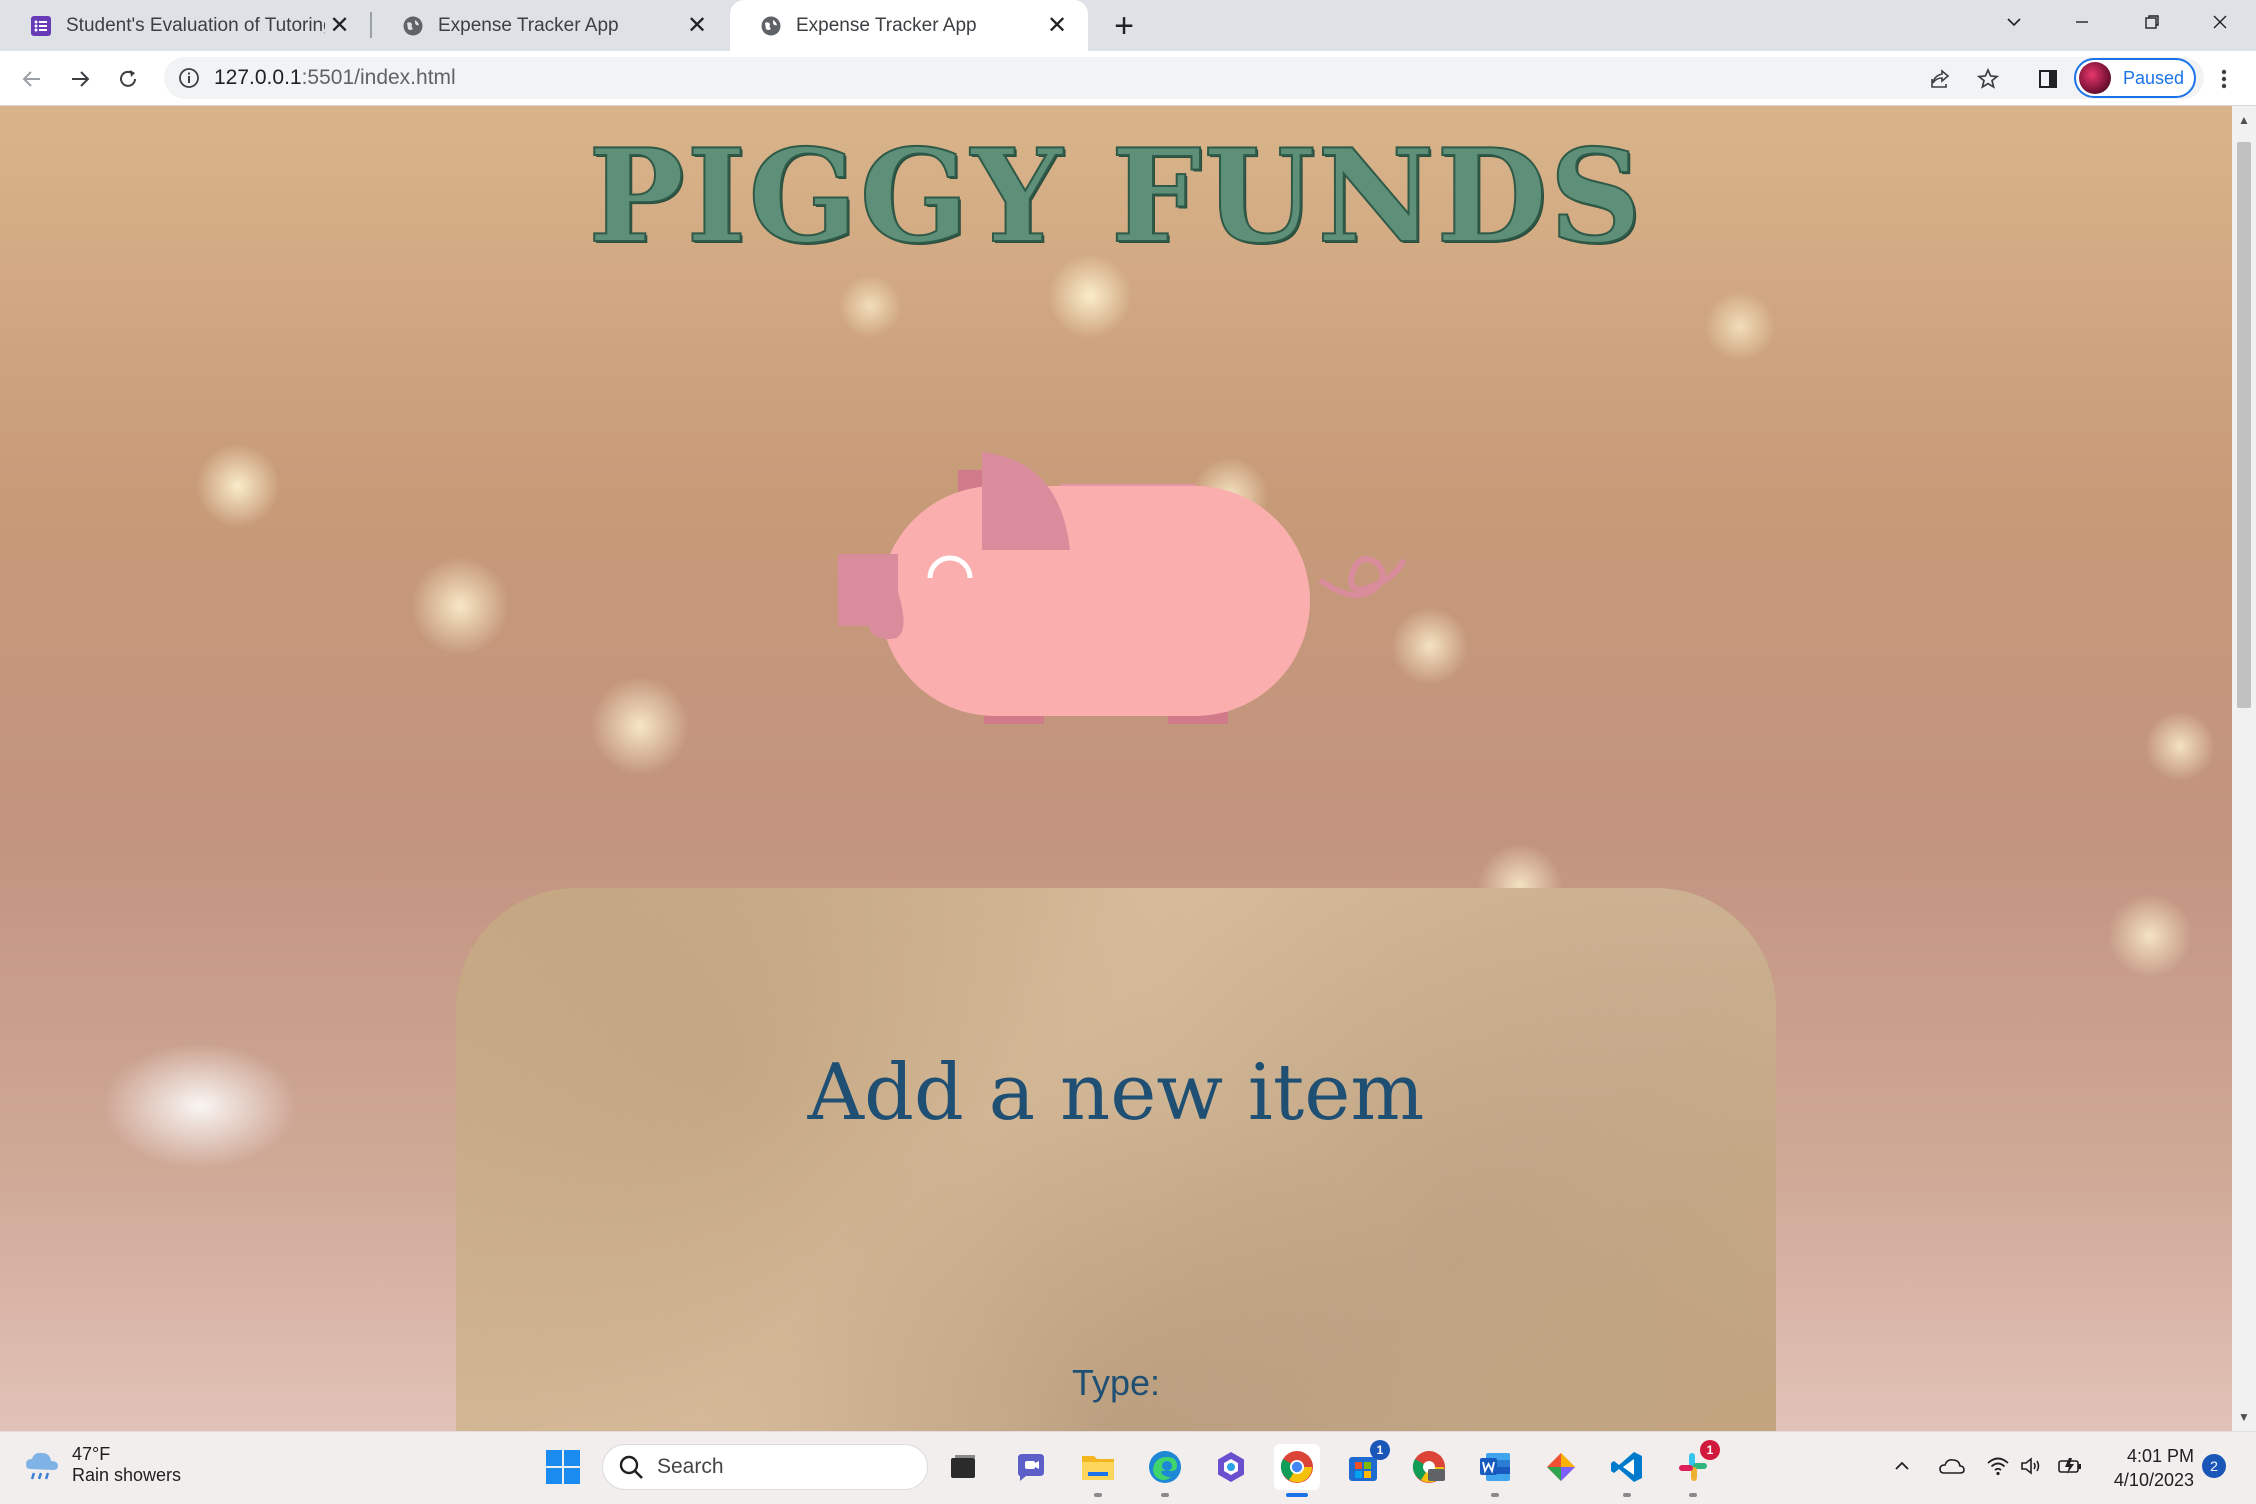  I want to click on system-clock: 4:01 PM 4/10/2023, so click(2147, 1468).